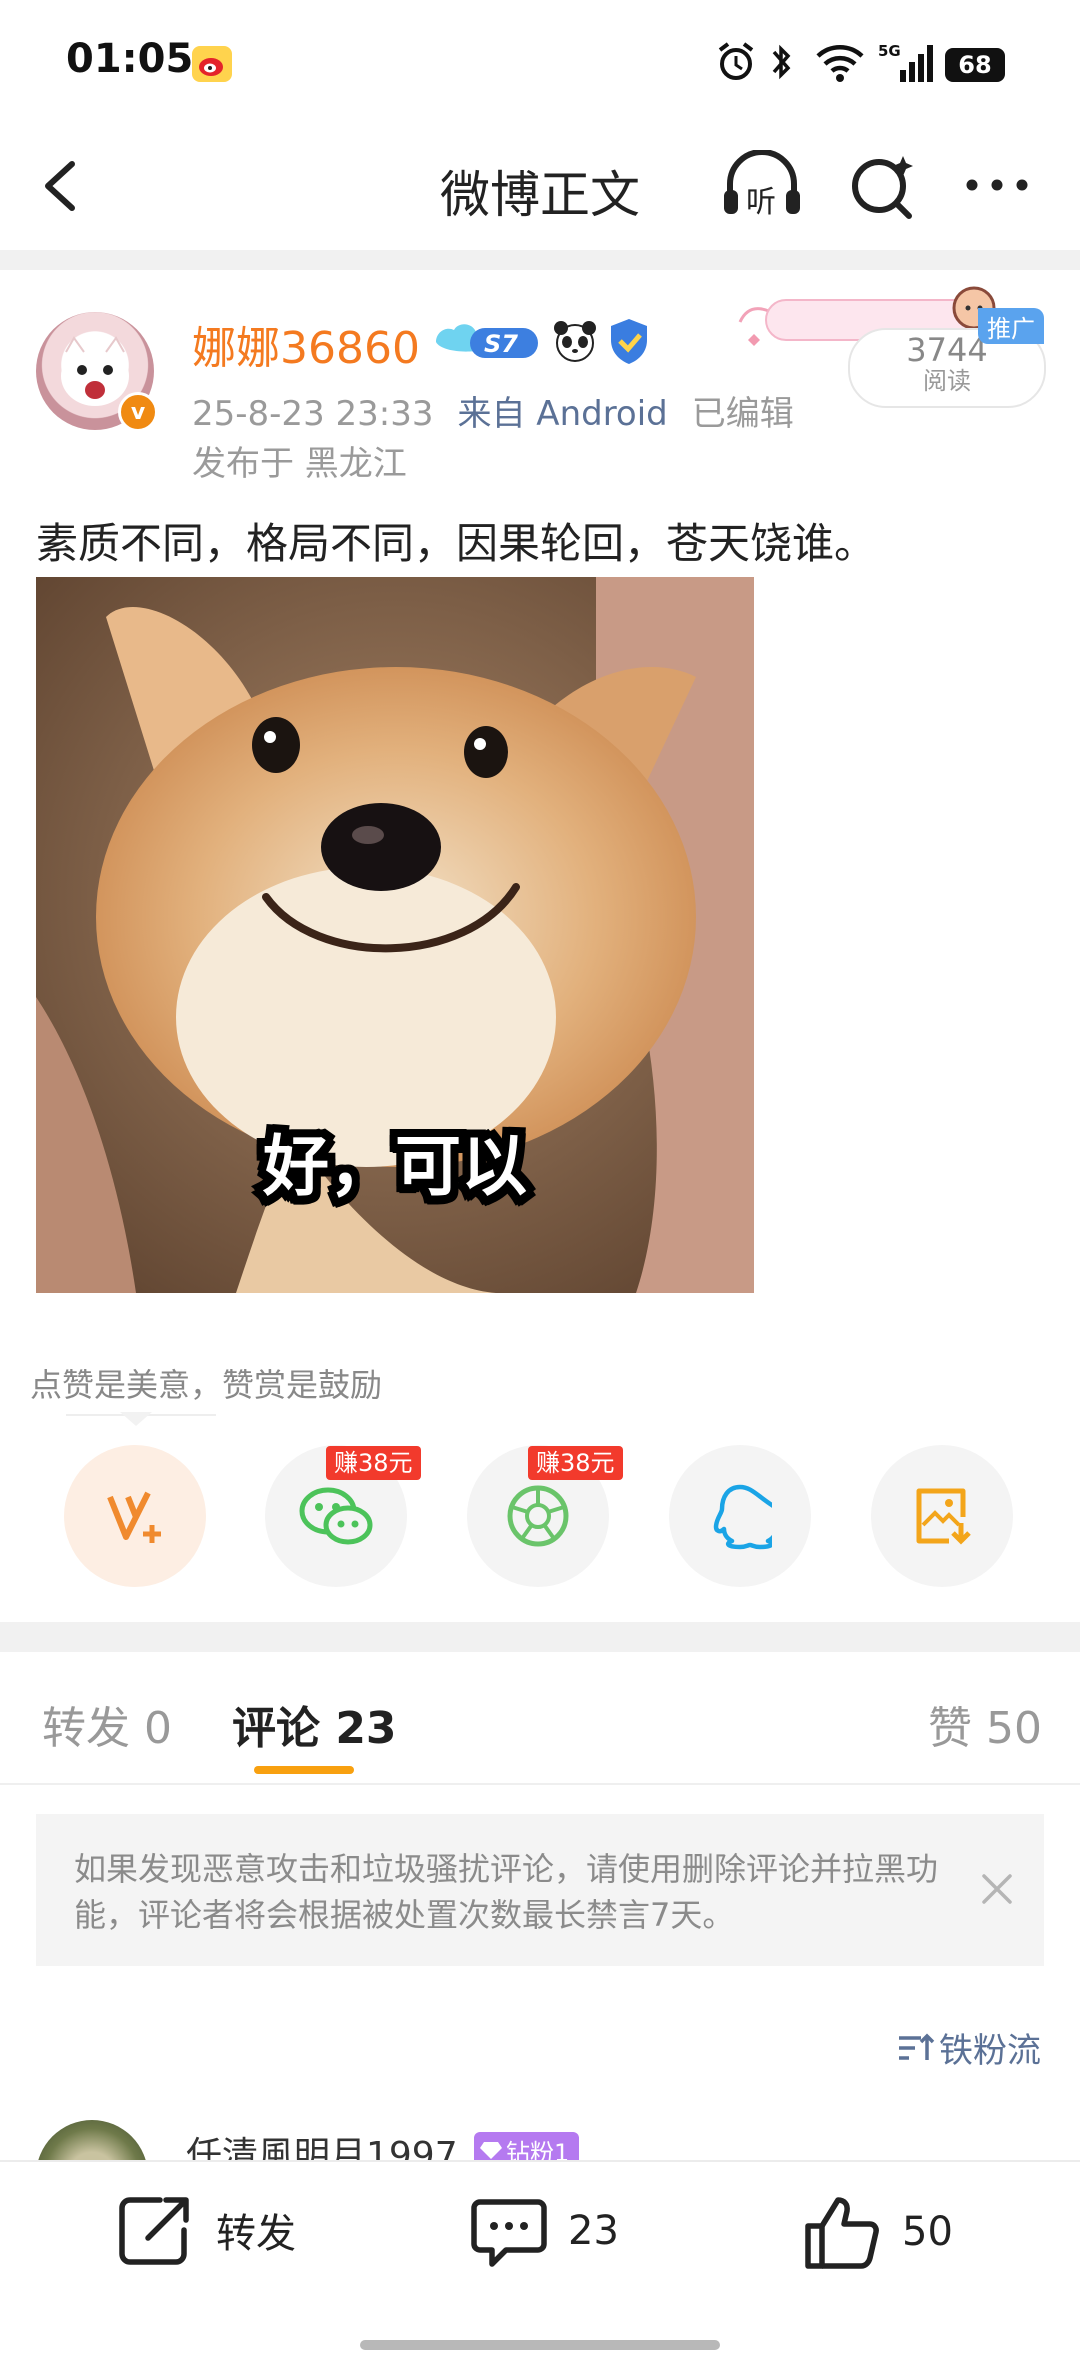 The image size is (1080, 2378). What do you see at coordinates (299, 464) in the screenshot?
I see `post-location: 发布于 黑龙江` at bounding box center [299, 464].